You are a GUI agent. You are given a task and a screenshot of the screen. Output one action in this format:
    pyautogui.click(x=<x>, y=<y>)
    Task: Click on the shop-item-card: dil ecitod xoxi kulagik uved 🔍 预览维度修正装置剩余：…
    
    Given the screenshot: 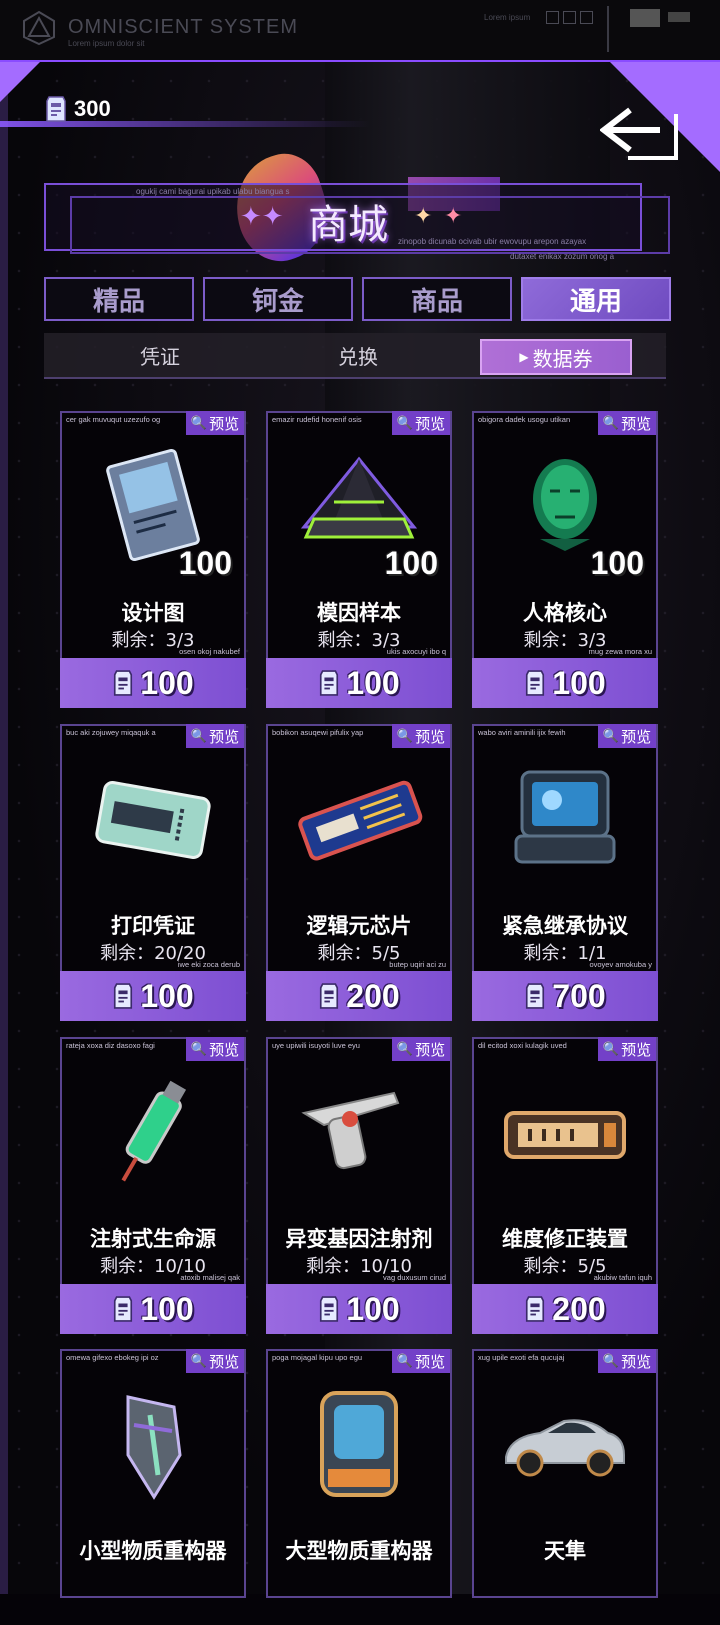 What is the action you would take?
    pyautogui.click(x=565, y=1185)
    